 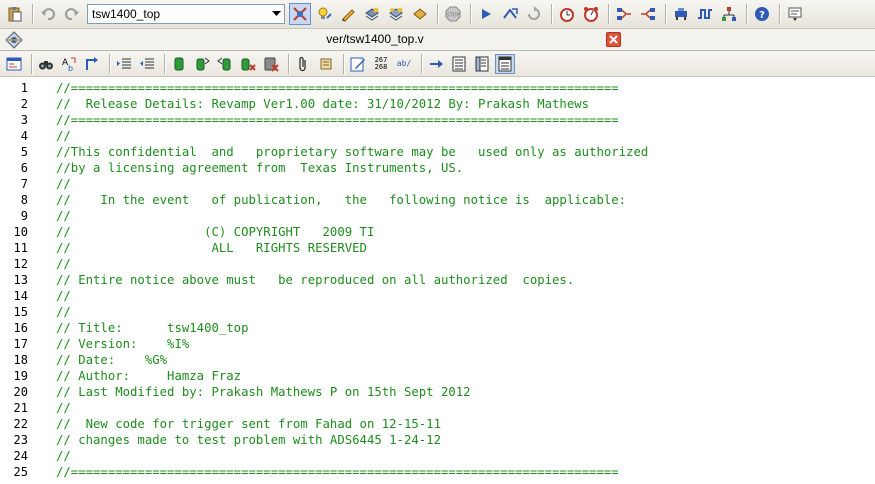 I want to click on line-numbers-icon: 267 268, so click(x=381, y=64).